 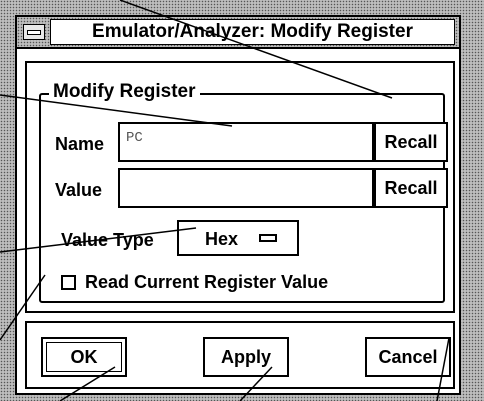 What do you see at coordinates (222, 239) in the screenshot?
I see `value-type-selected: Hex` at bounding box center [222, 239].